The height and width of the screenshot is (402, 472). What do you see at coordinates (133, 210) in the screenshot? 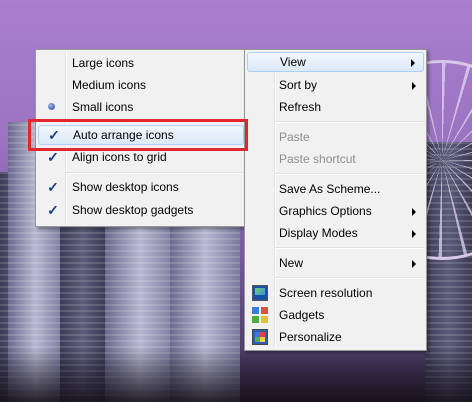
I see `menu-item-label: Show desktop gadgets` at bounding box center [133, 210].